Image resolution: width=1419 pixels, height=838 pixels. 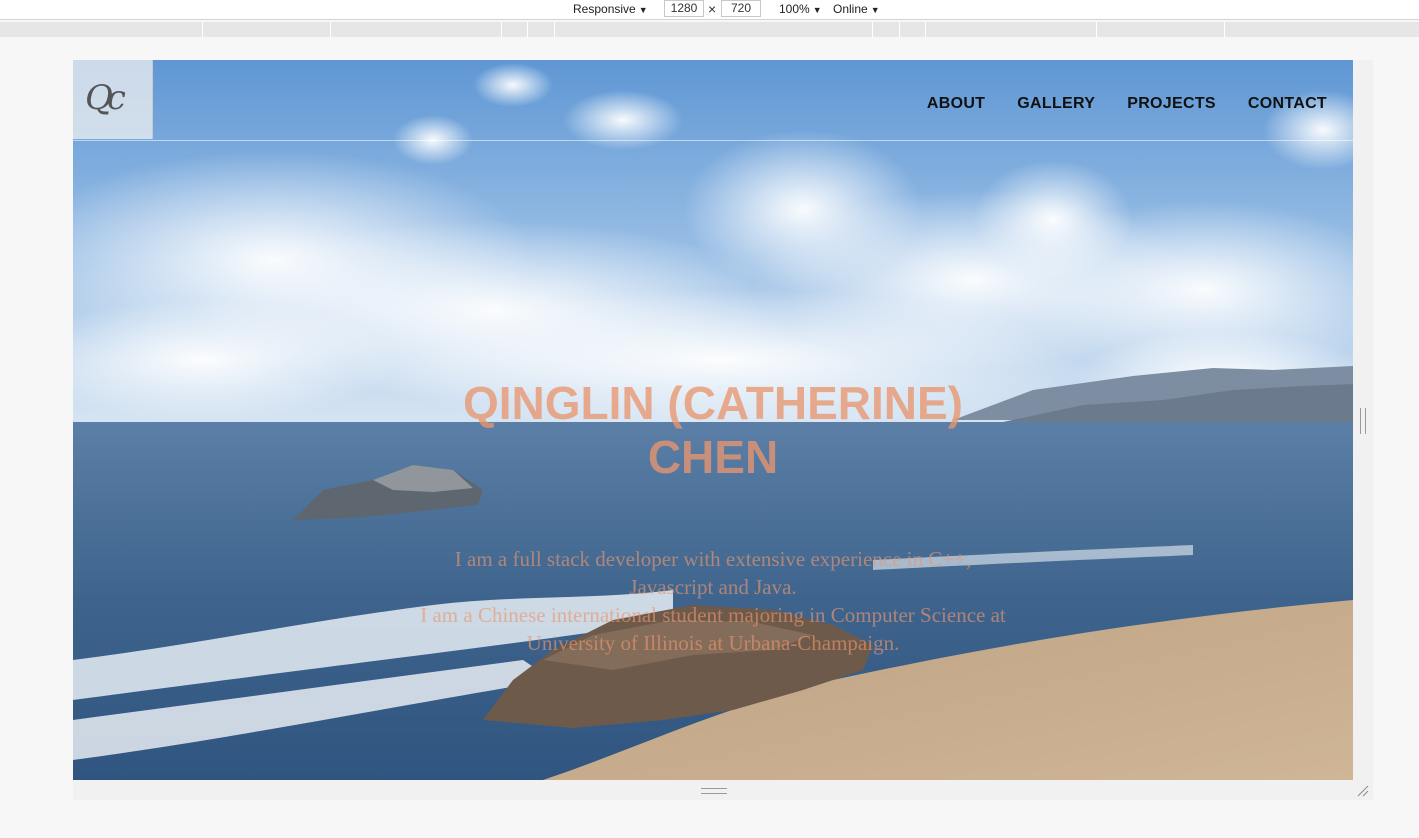 What do you see at coordinates (105, 98) in the screenshot?
I see `logo-monogram: Qc` at bounding box center [105, 98].